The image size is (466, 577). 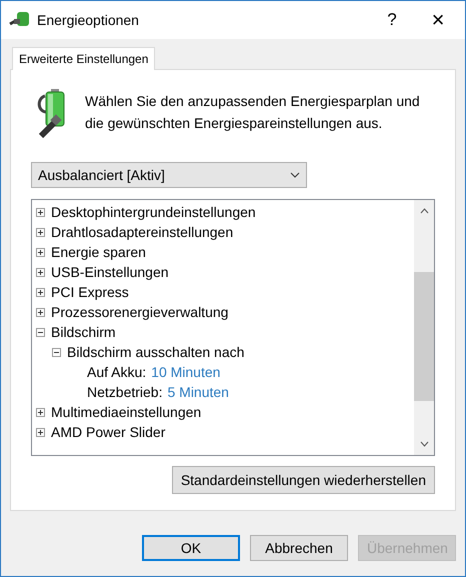 I want to click on setting-value-link: 5 Minuten, so click(x=198, y=392).